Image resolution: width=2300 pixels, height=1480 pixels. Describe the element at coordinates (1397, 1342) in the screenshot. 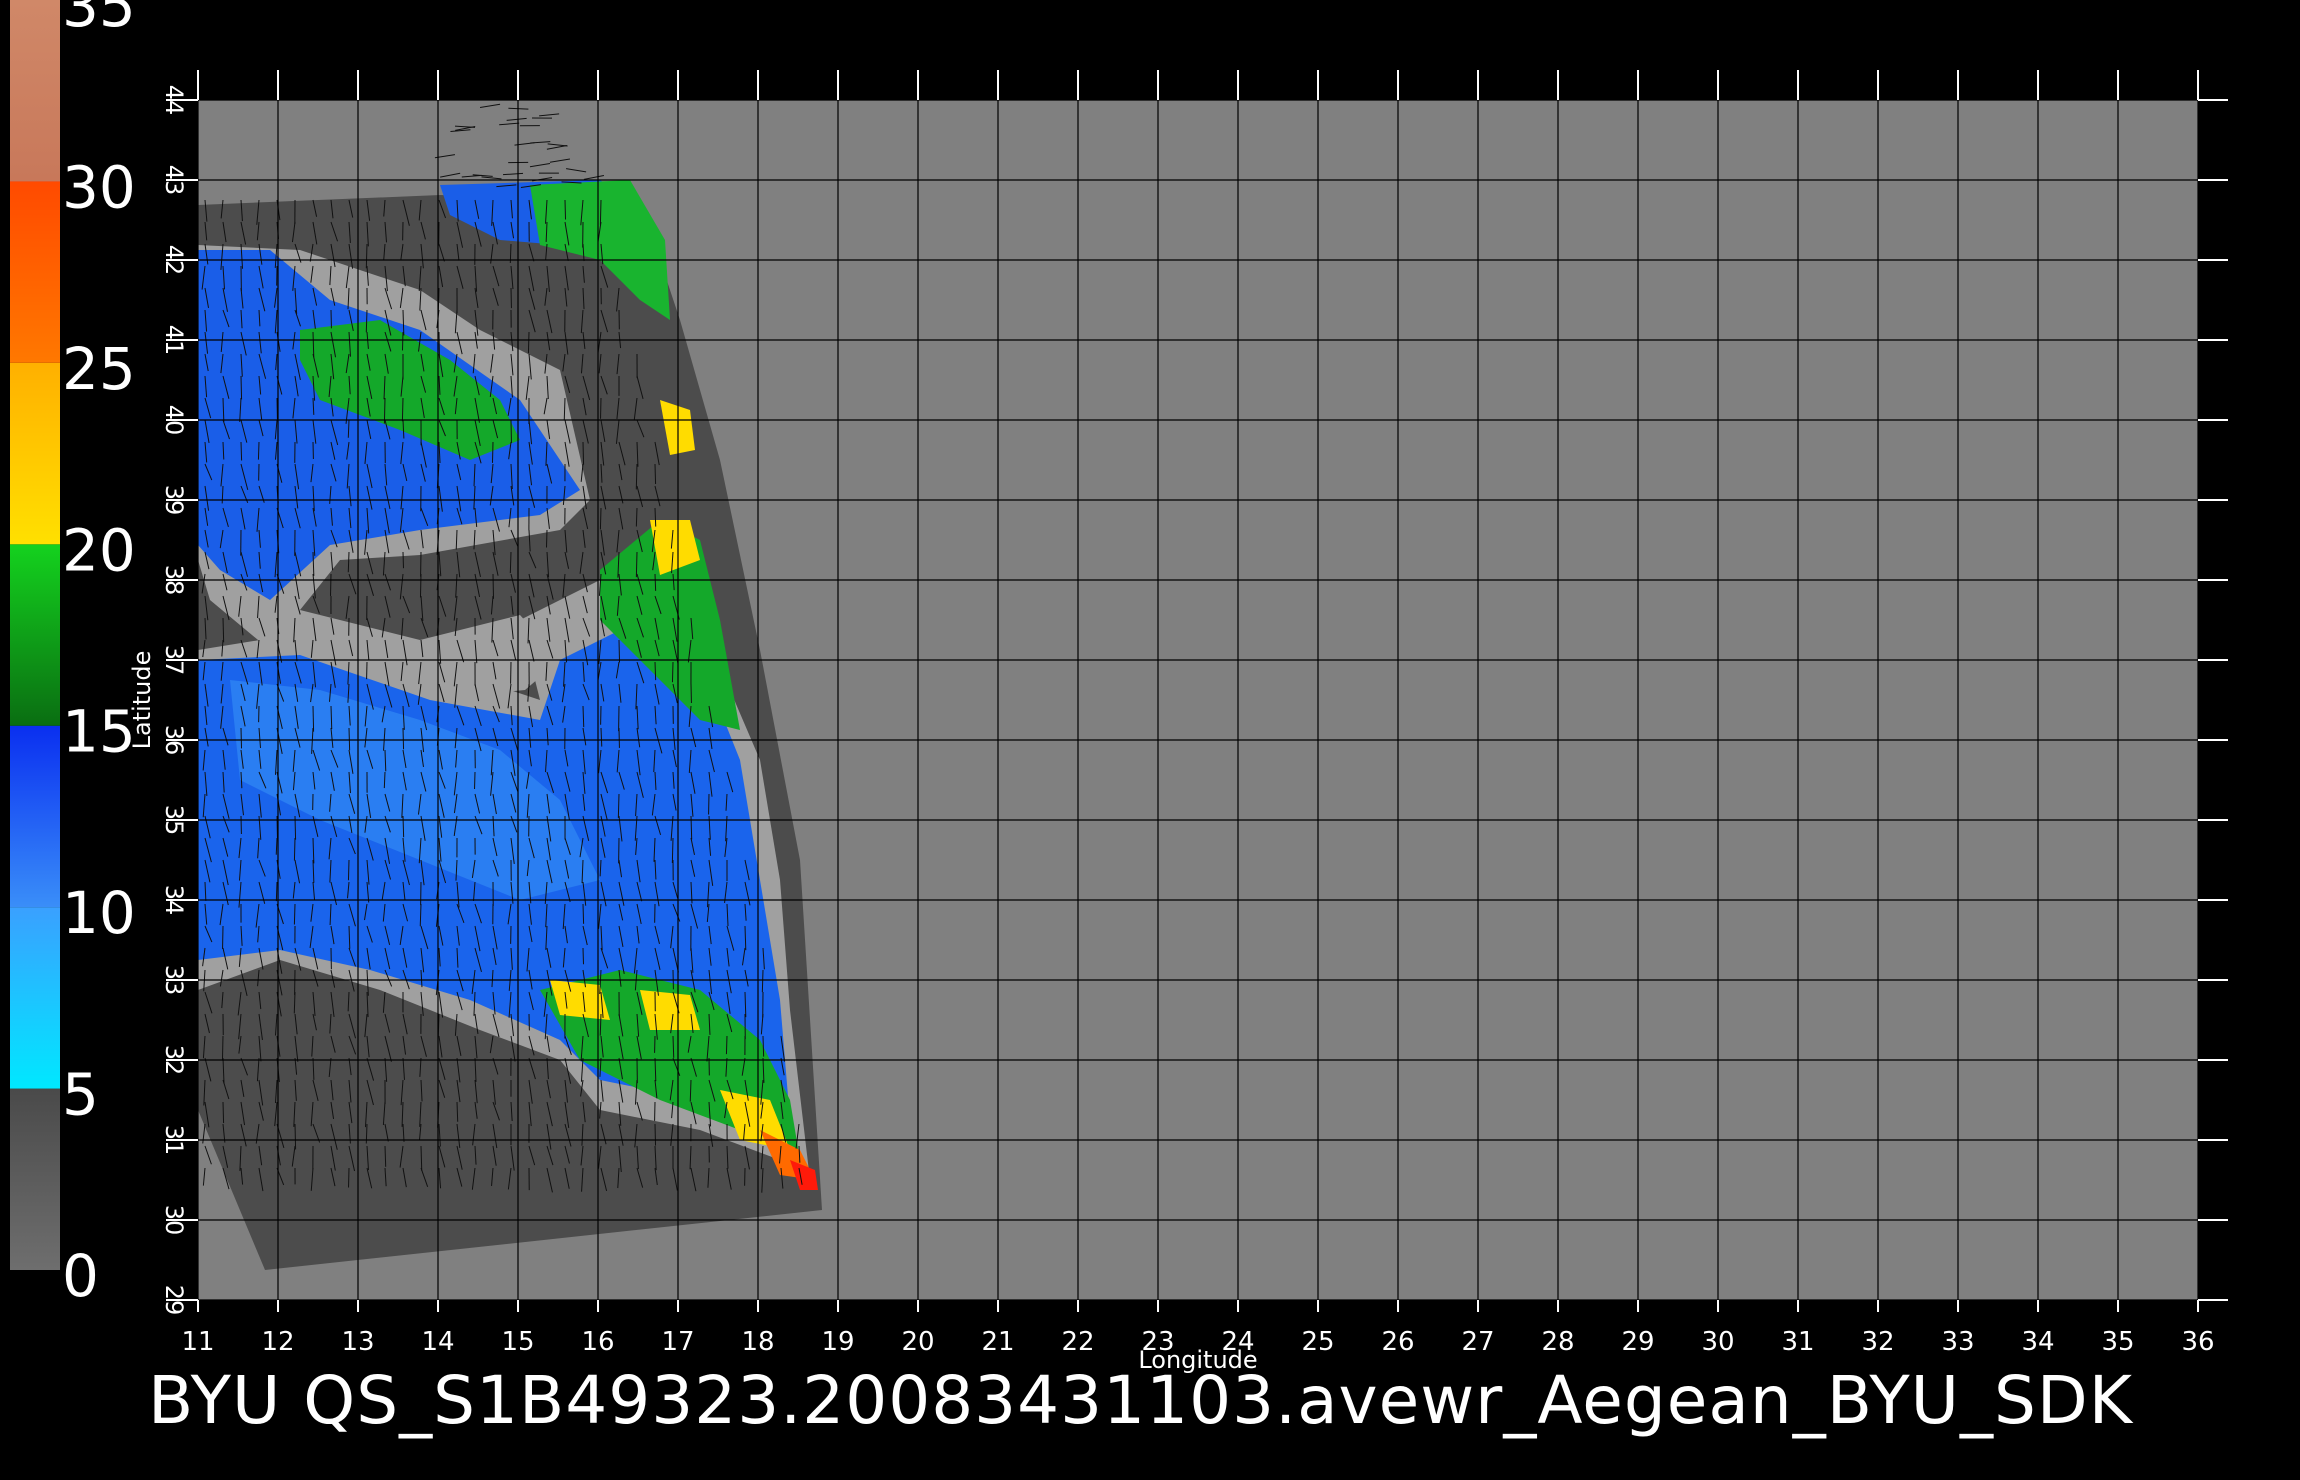

I see `x-tick-label: 26` at that location.